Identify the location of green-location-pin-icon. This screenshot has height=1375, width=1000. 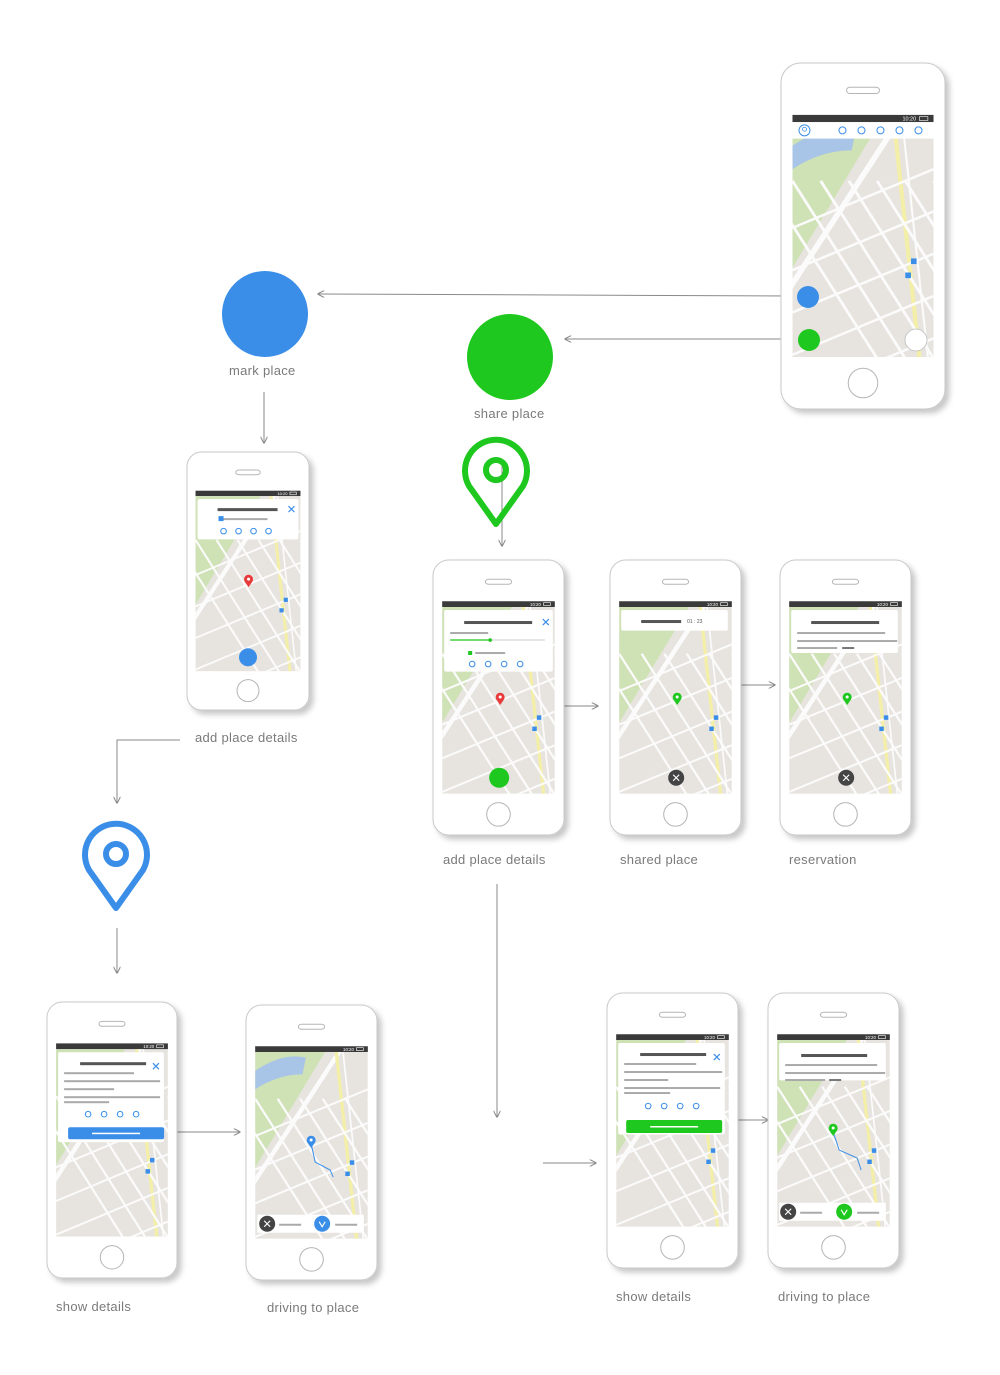
(496, 481).